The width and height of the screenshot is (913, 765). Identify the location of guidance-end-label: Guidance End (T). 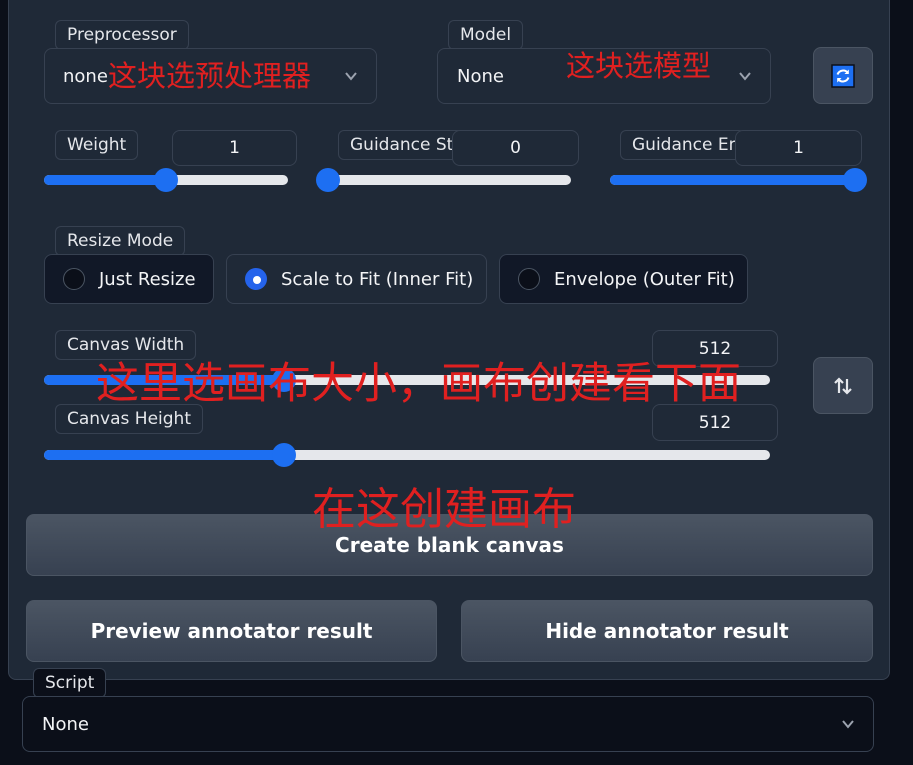
(682, 145).